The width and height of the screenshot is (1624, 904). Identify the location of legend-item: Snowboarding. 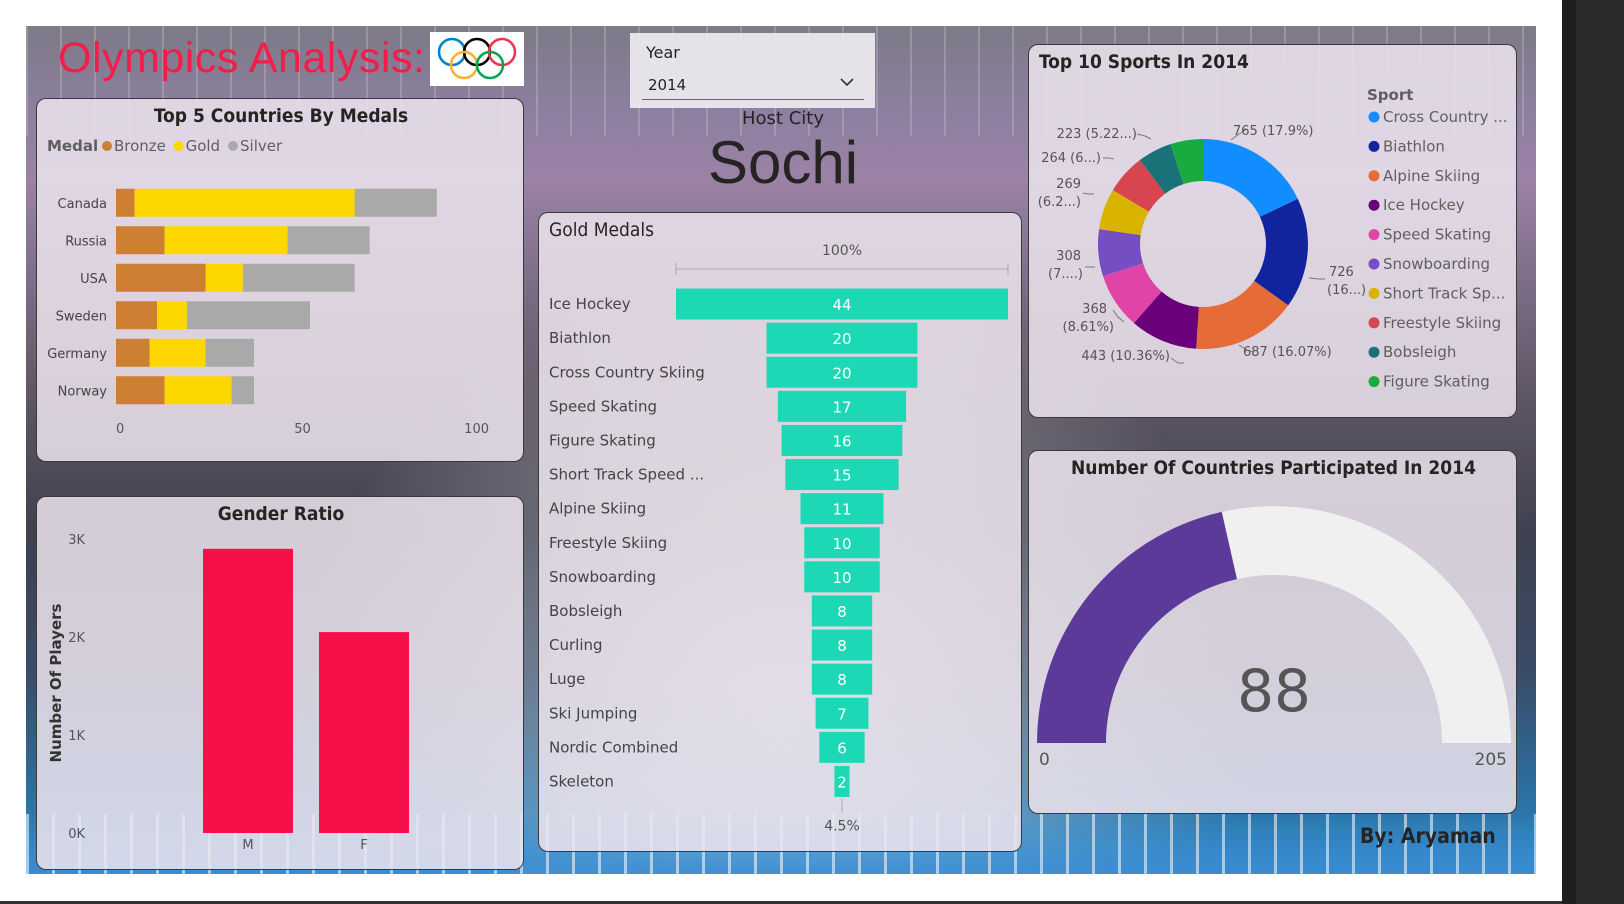
(1436, 264).